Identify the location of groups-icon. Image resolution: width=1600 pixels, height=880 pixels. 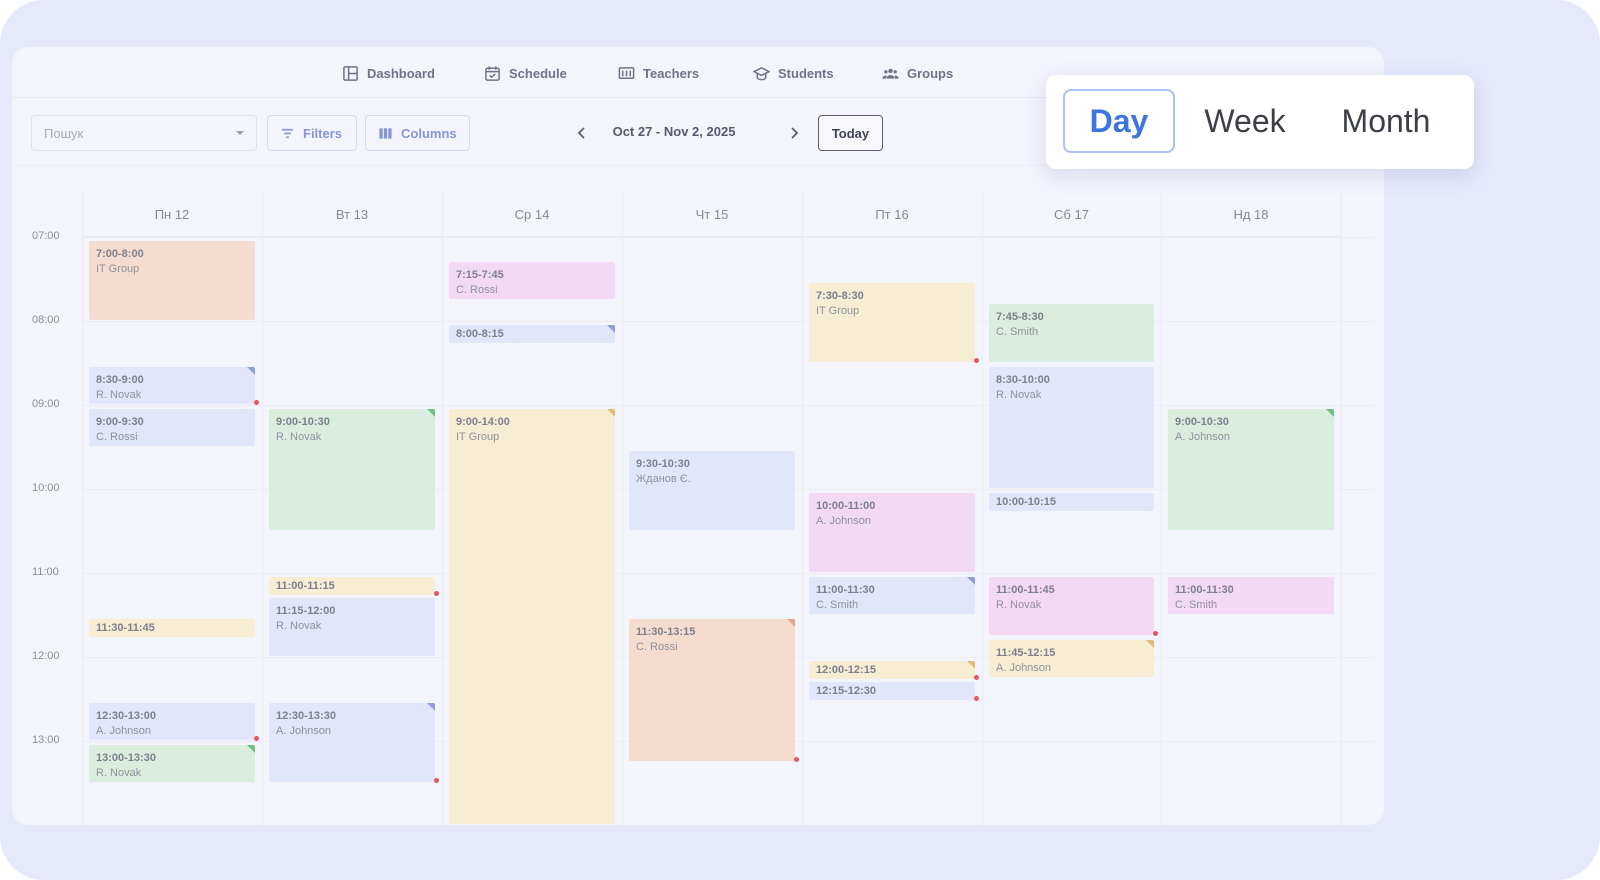
(890, 73).